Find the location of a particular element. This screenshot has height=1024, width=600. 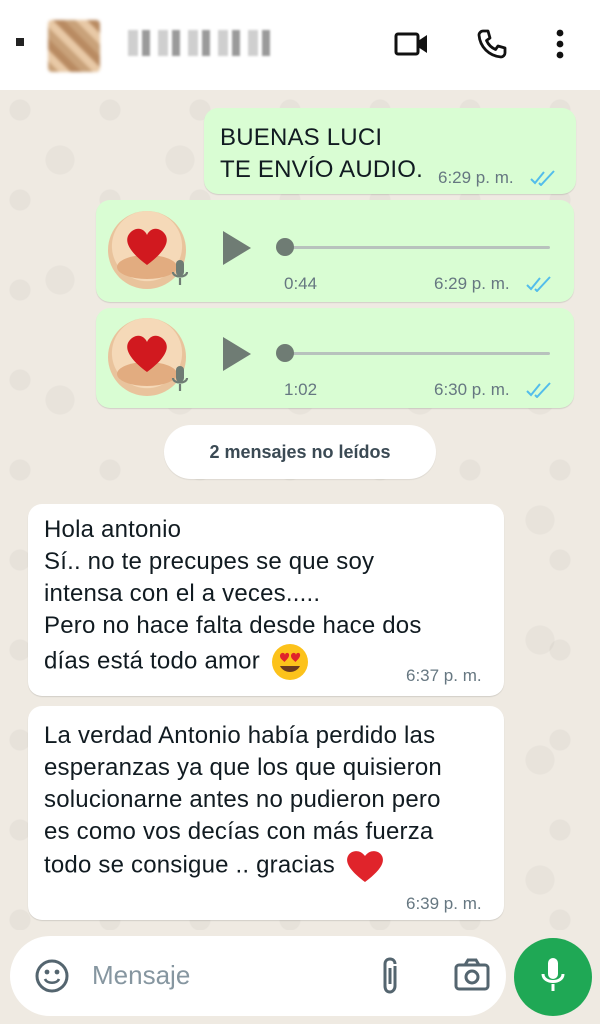

contact-avatar is located at coordinates (74, 46).